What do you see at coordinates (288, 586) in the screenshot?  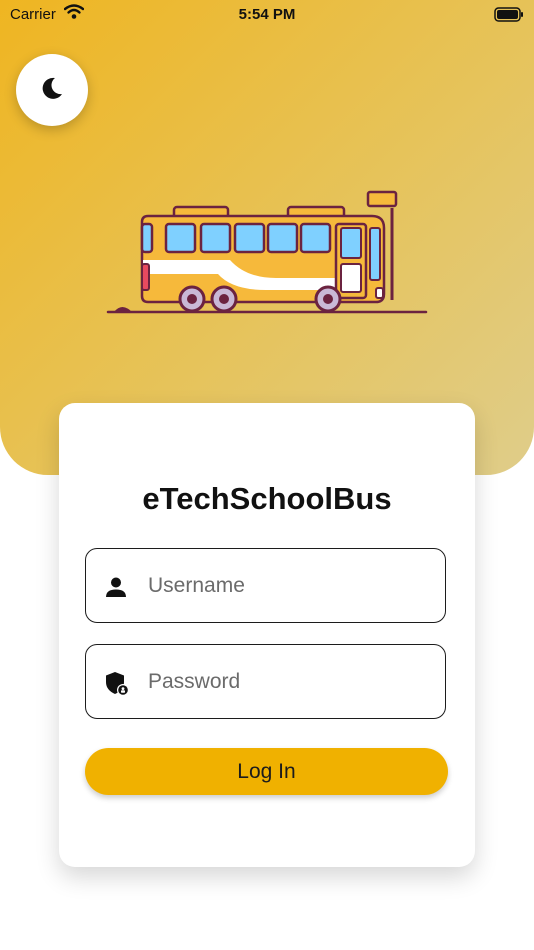 I see `username-input` at bounding box center [288, 586].